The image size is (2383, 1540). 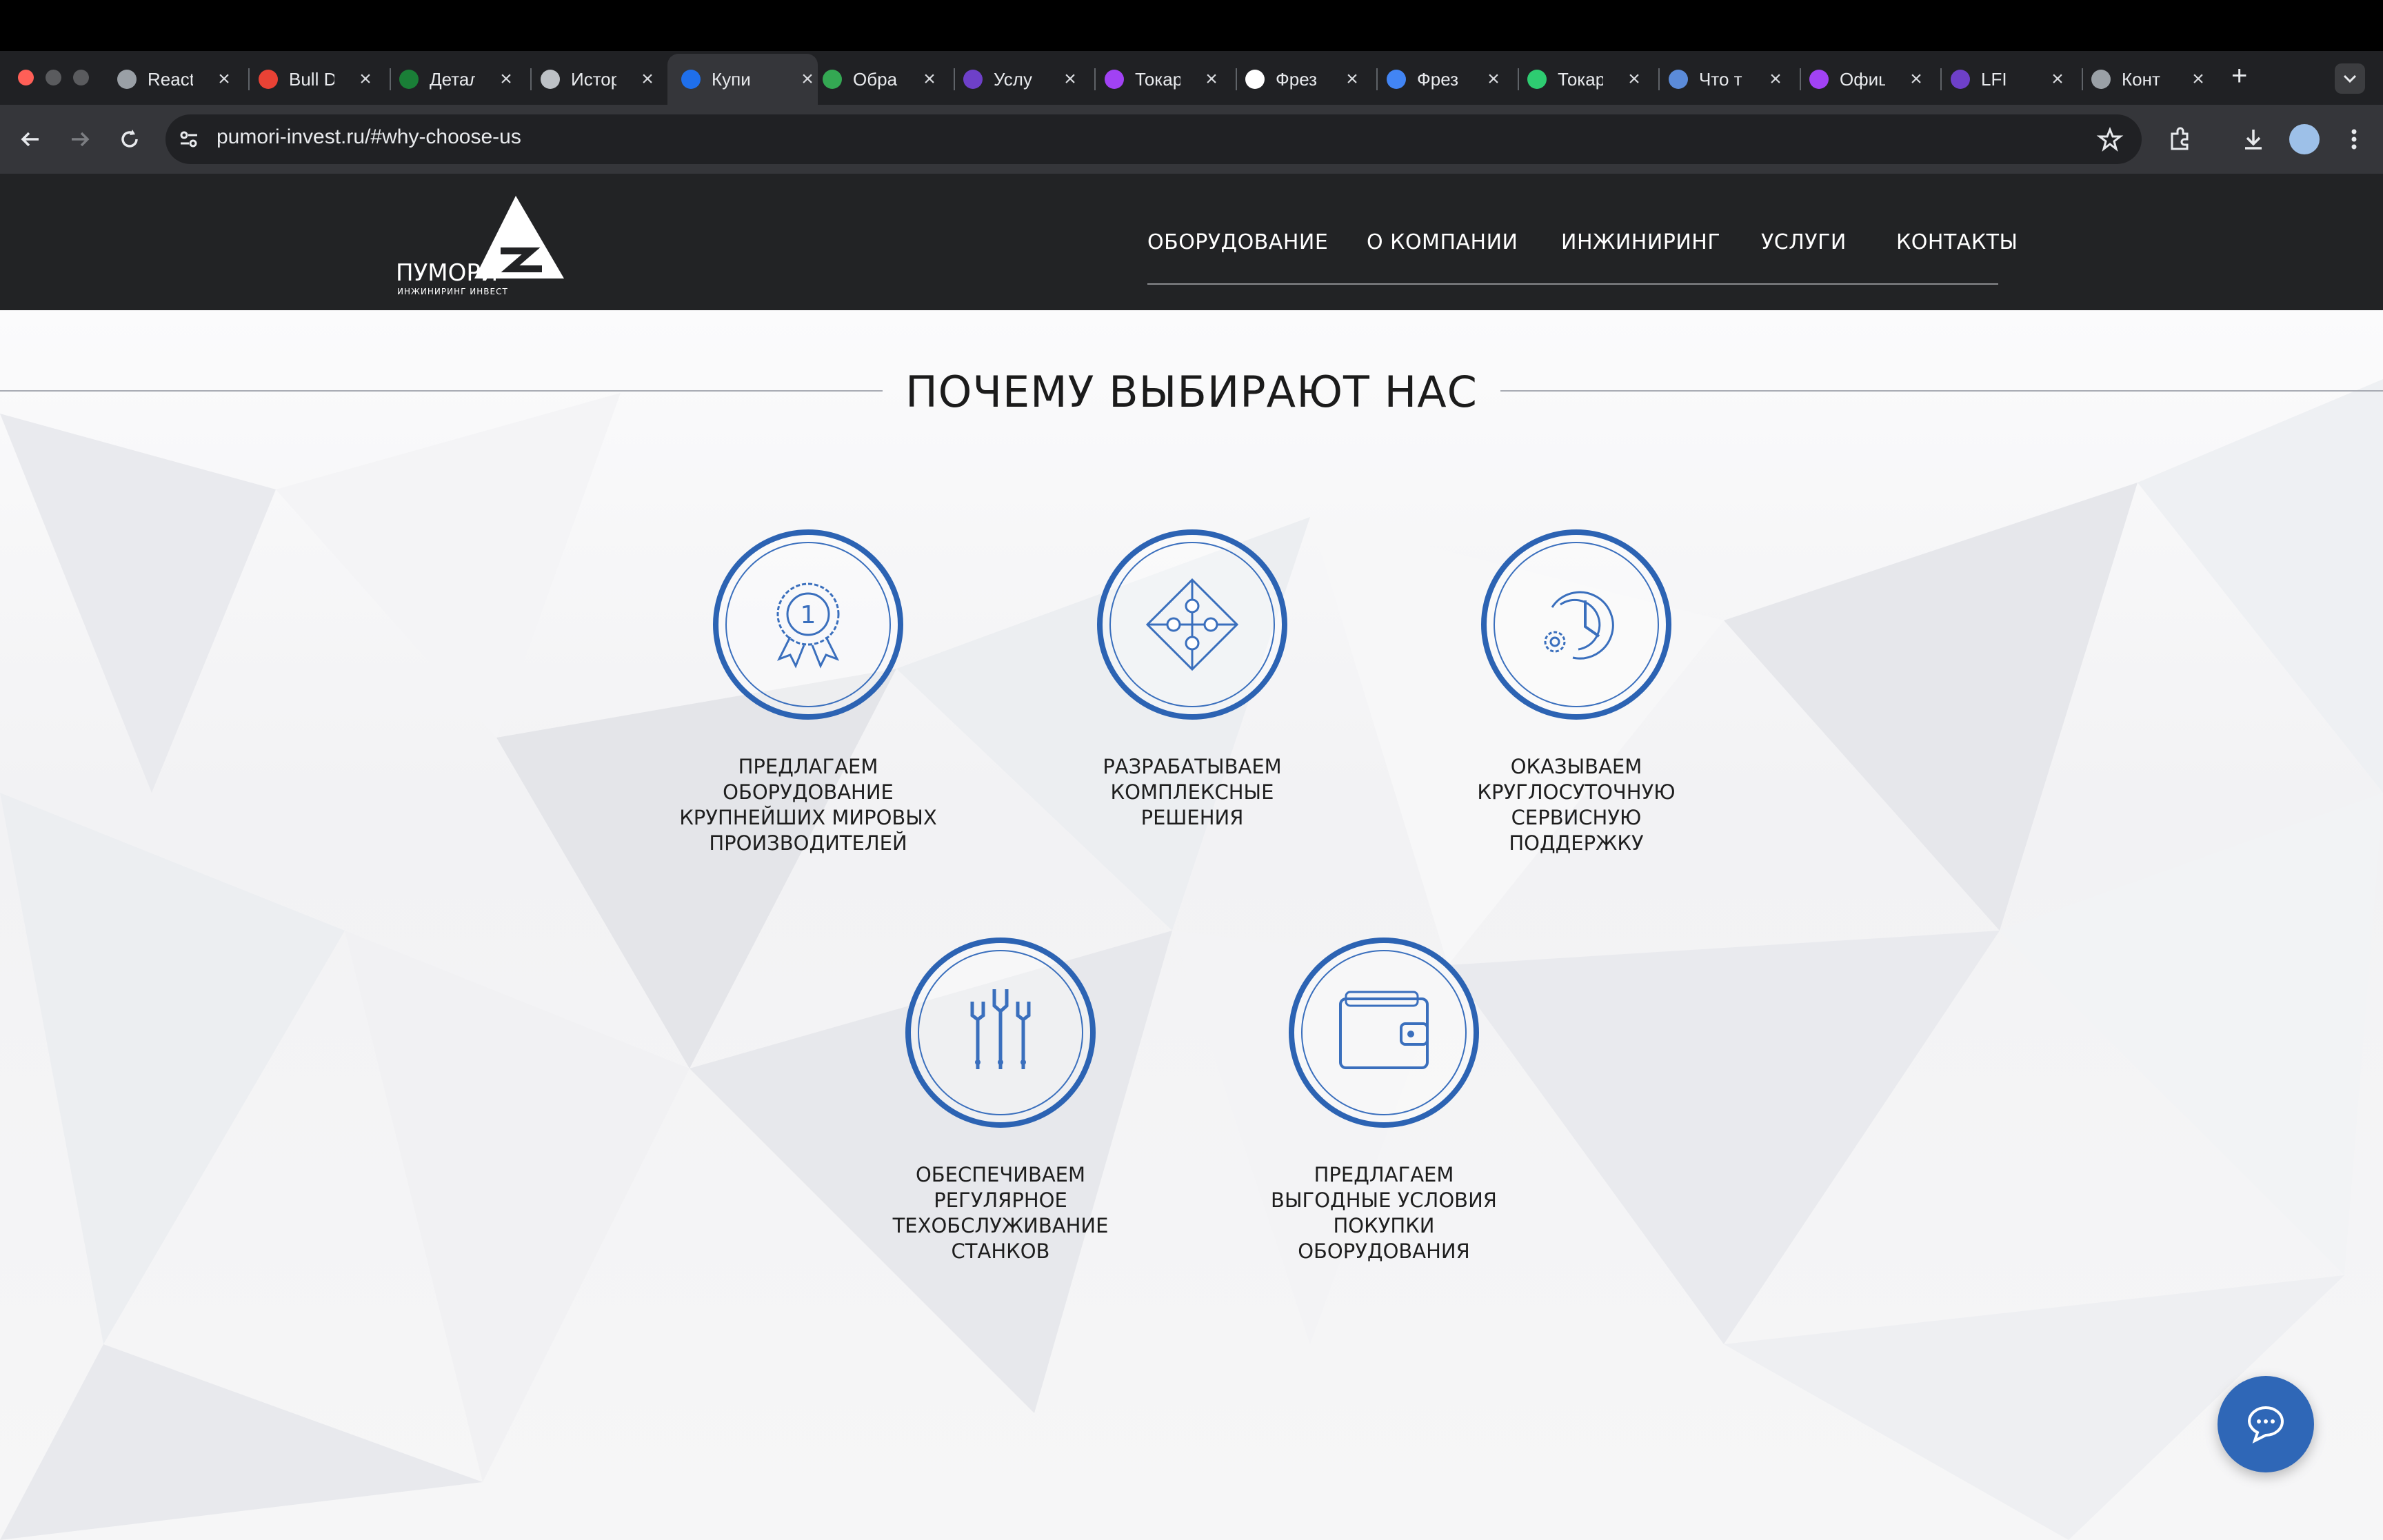 I want to click on nav-about: О КОМПАНИИ, so click(x=1442, y=242).